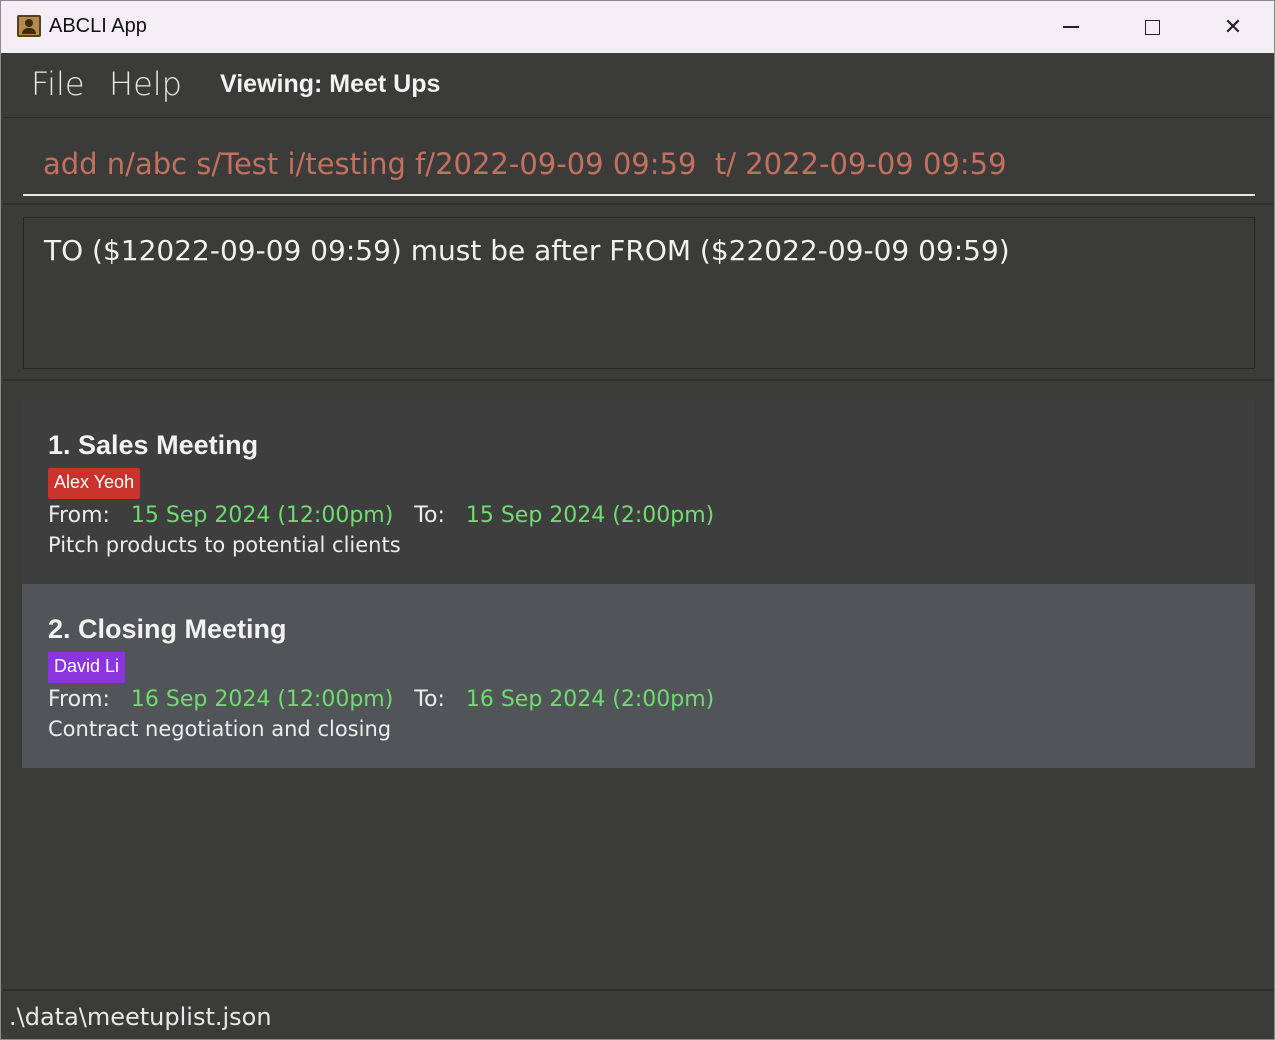  What do you see at coordinates (637, 27) in the screenshot?
I see `title-bar: ABCLI App ✕` at bounding box center [637, 27].